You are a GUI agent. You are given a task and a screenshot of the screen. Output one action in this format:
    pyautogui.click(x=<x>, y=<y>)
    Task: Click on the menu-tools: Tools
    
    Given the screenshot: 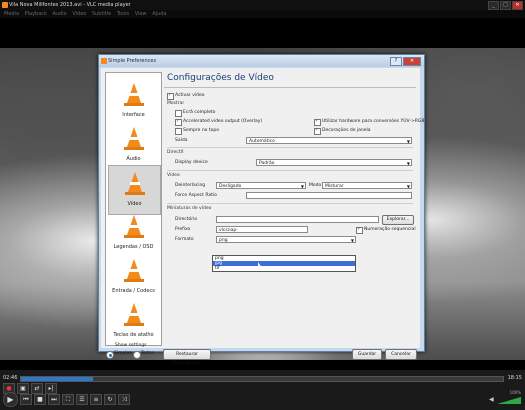 What is the action you would take?
    pyautogui.click(x=123, y=14)
    